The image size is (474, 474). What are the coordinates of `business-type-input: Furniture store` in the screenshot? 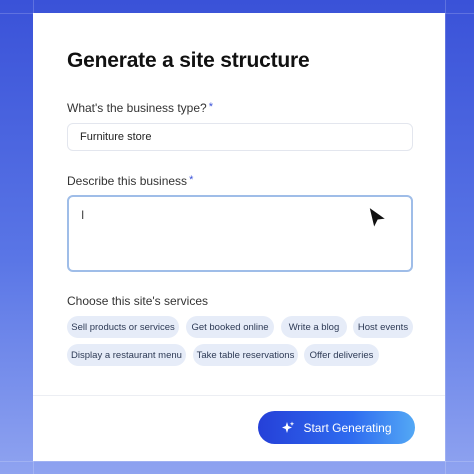 It's located at (240, 137).